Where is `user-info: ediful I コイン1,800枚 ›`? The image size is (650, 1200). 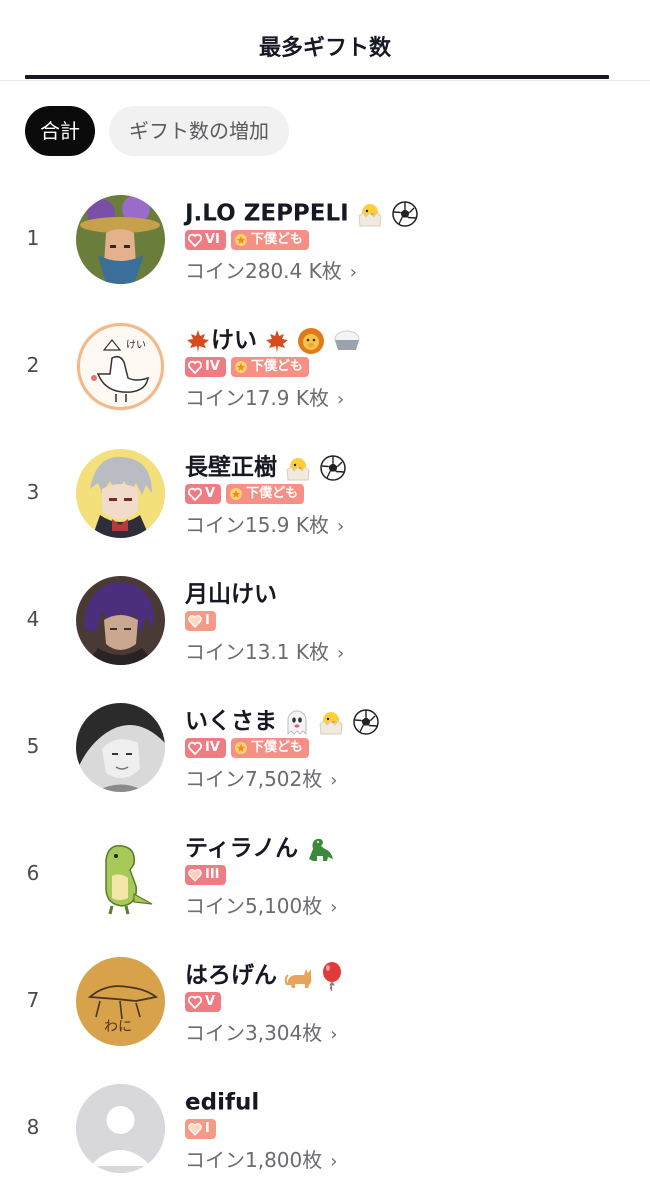
user-info: ediful I コイン1,800枚 › is located at coordinates (412, 1130).